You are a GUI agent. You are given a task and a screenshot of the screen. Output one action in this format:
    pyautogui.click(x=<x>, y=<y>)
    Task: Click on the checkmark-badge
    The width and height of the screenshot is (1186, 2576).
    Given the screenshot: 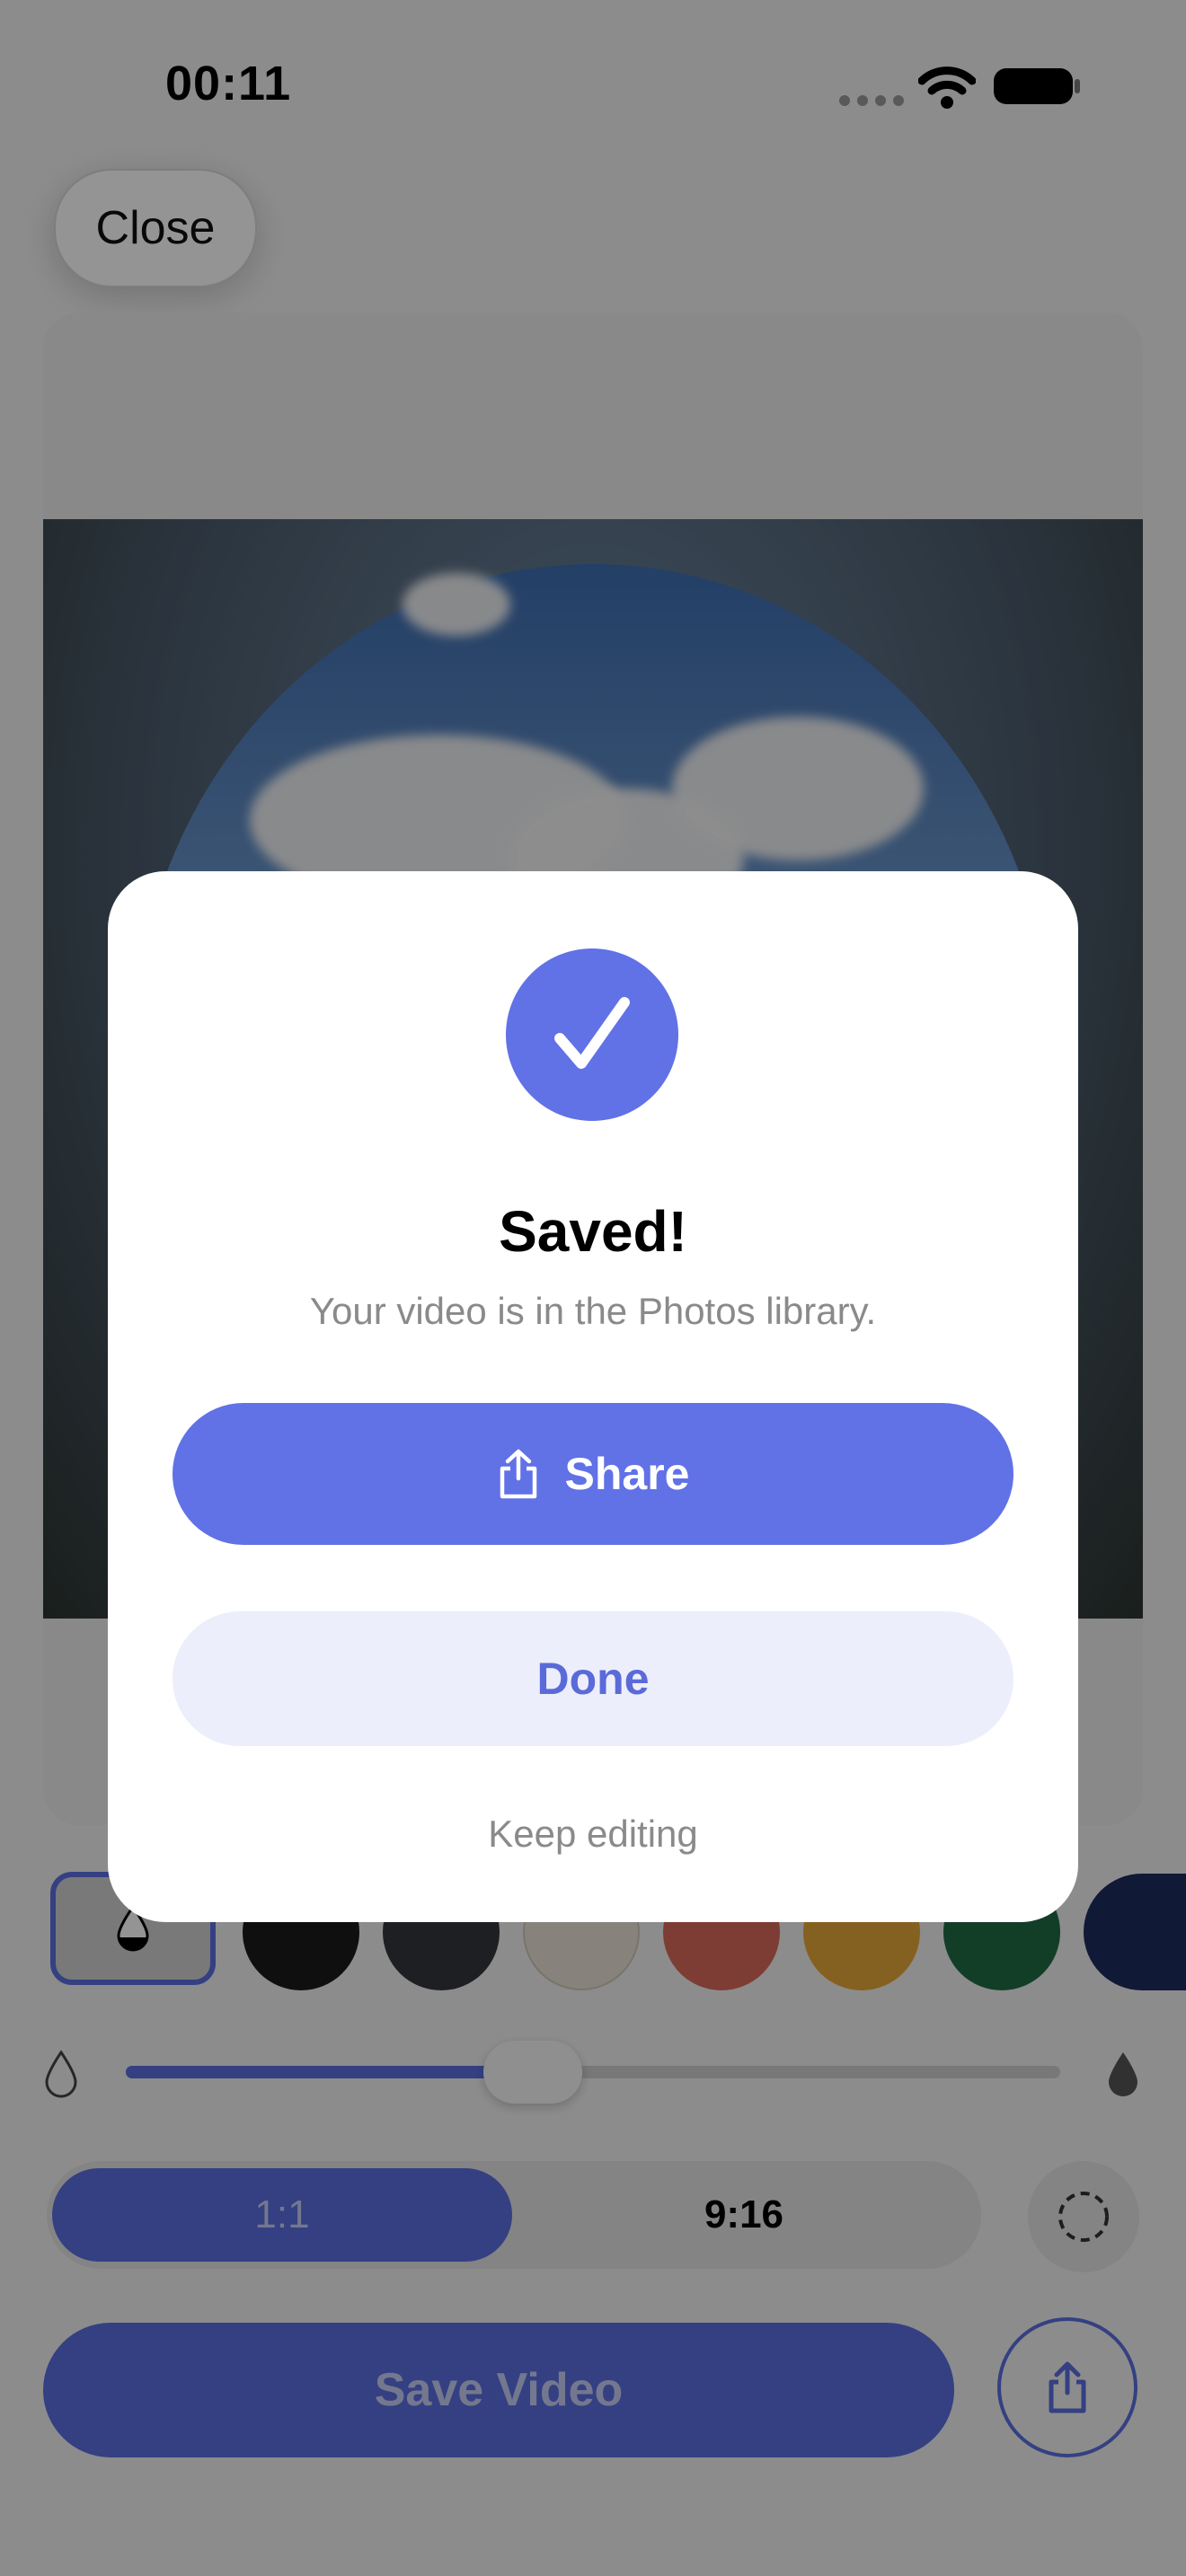 What is the action you would take?
    pyautogui.click(x=592, y=1034)
    